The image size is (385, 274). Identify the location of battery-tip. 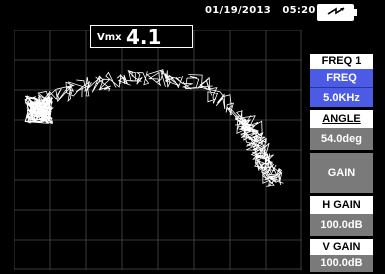
(355, 12).